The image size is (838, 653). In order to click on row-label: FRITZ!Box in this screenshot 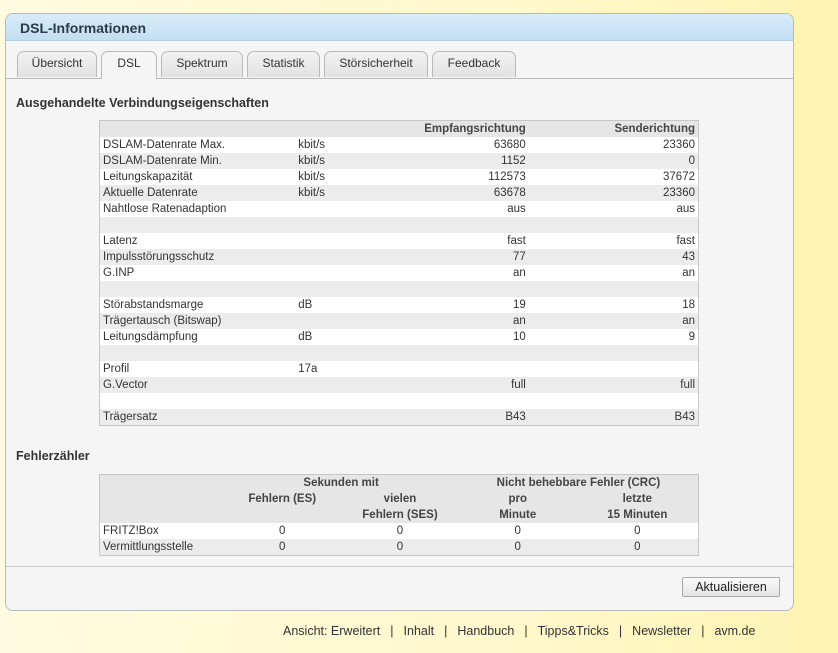, I will do `click(131, 531)`.